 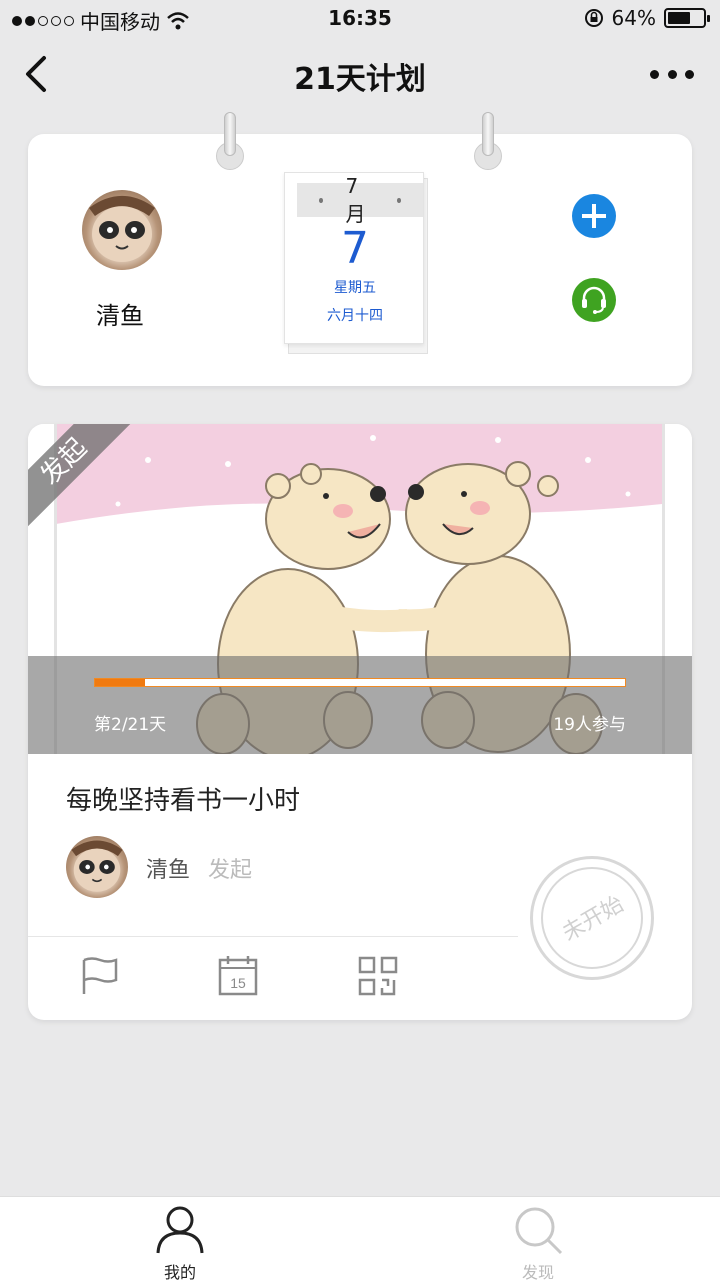 What do you see at coordinates (100, 976) in the screenshot?
I see `flag-icon` at bounding box center [100, 976].